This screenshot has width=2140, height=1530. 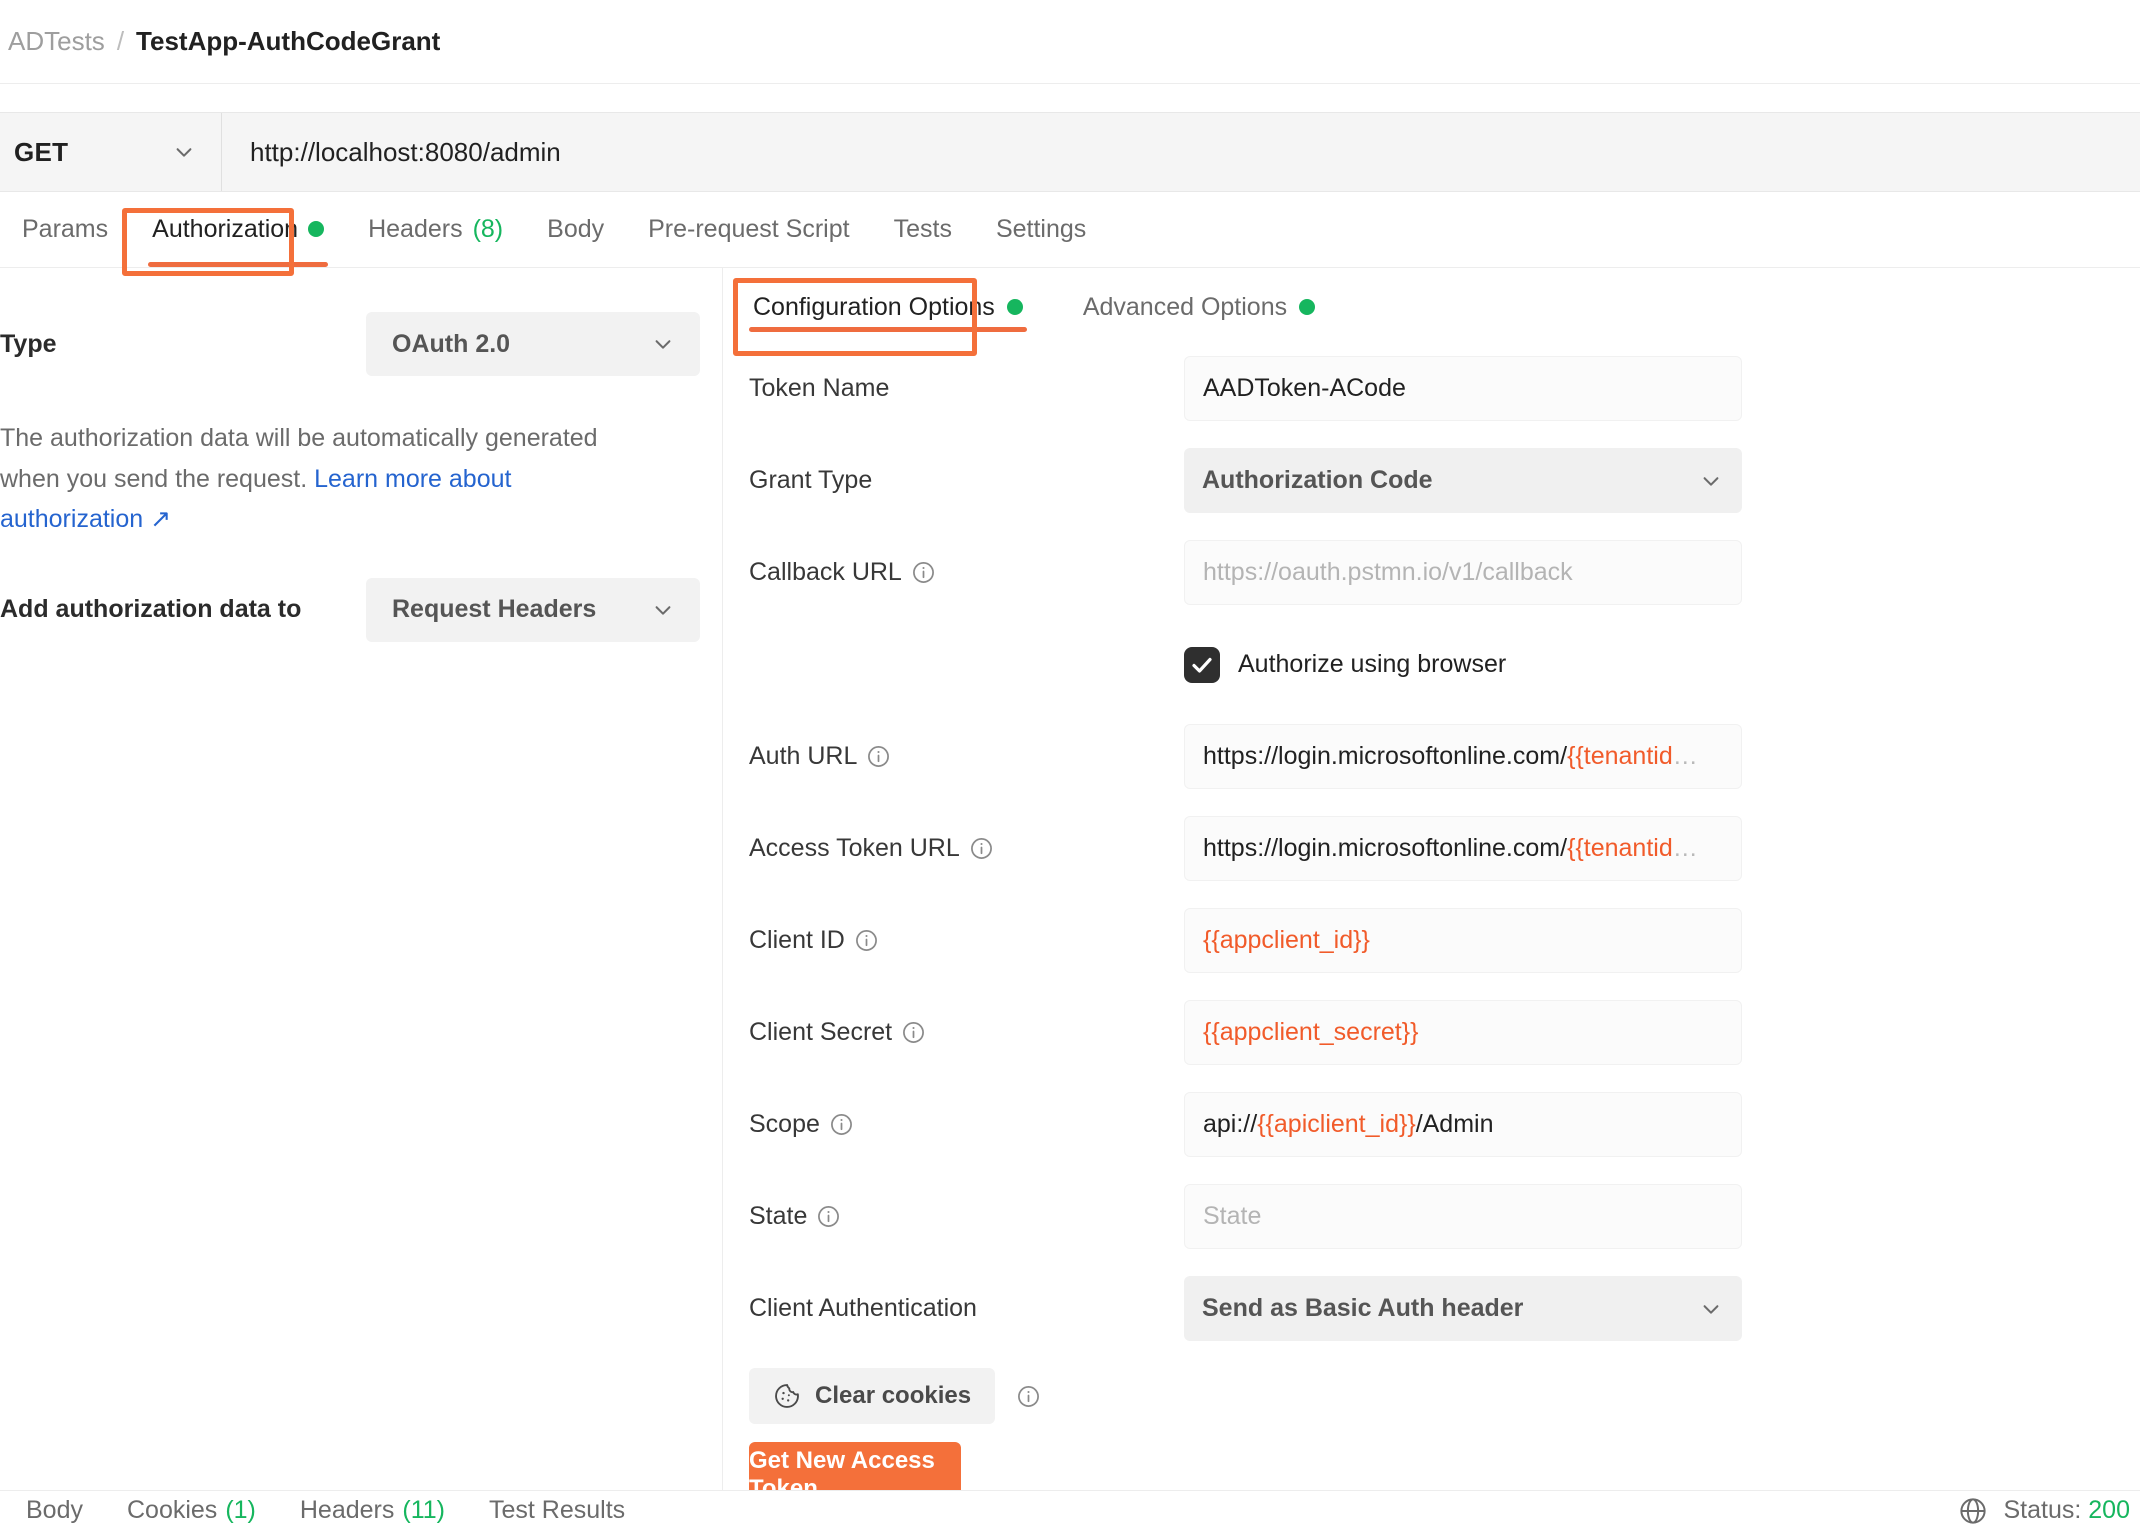 What do you see at coordinates (966, 848) in the screenshot?
I see `access-token-url-label-wrap: Access Token URL` at bounding box center [966, 848].